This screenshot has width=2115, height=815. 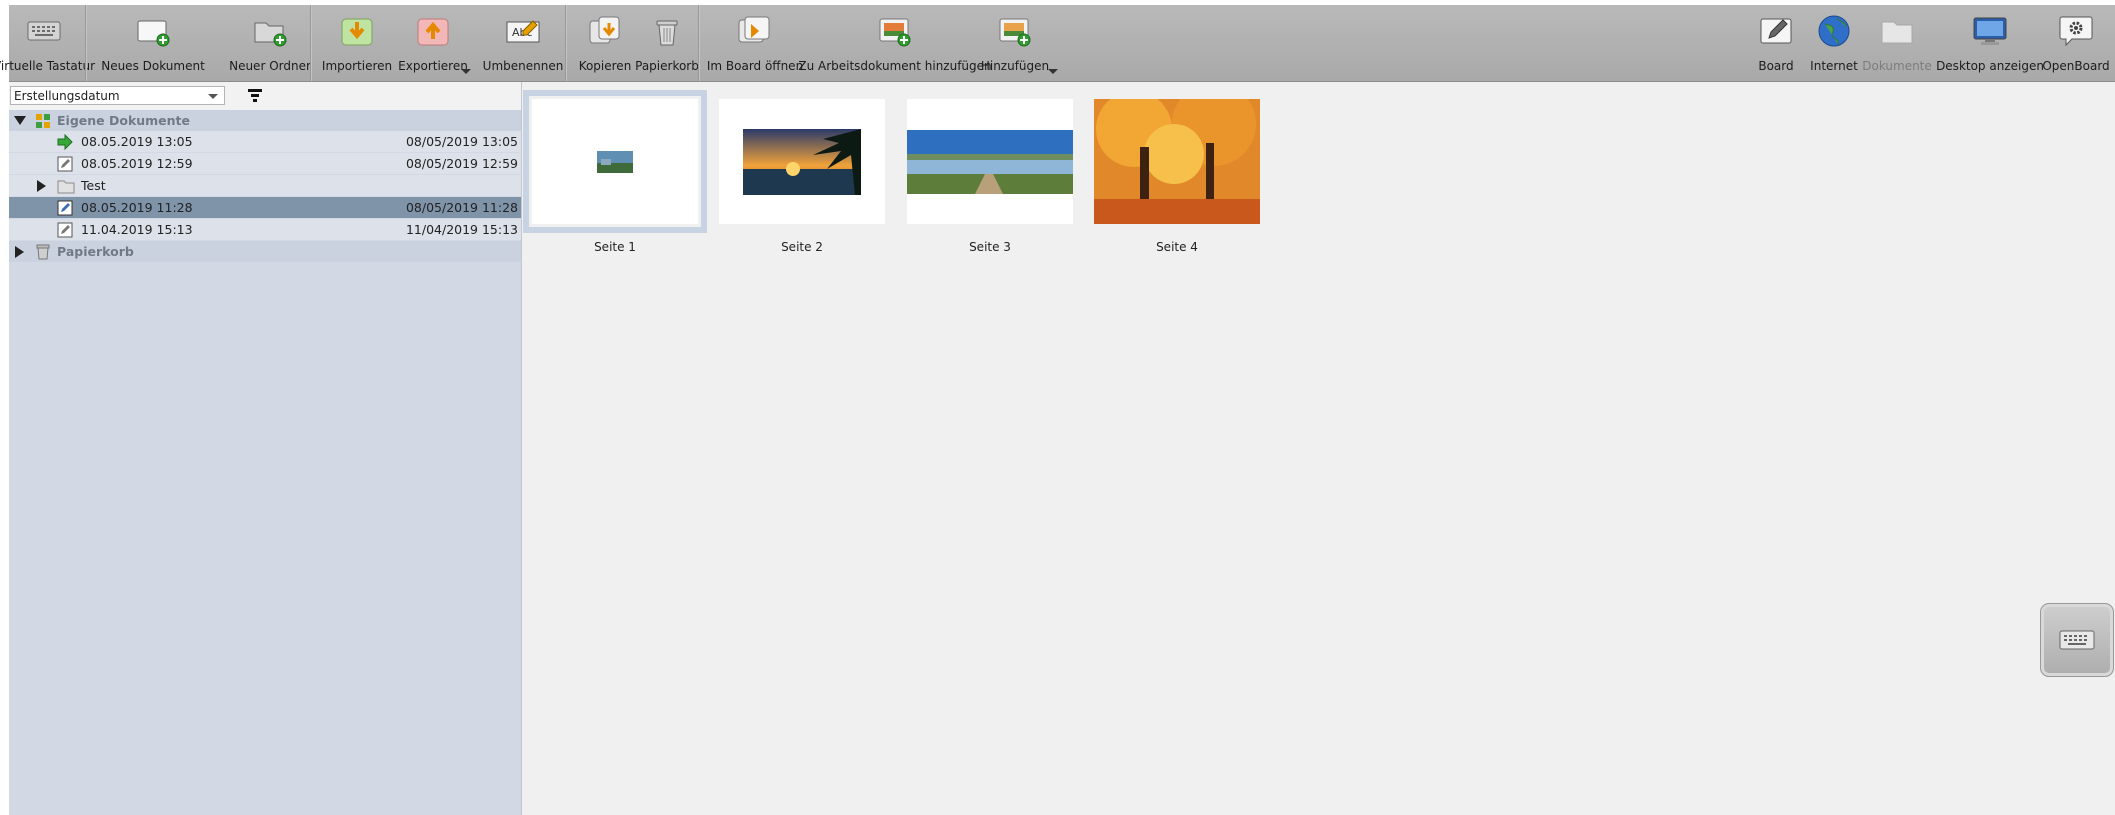 I want to click on trash-button: Papierkorb, so click(x=667, y=43).